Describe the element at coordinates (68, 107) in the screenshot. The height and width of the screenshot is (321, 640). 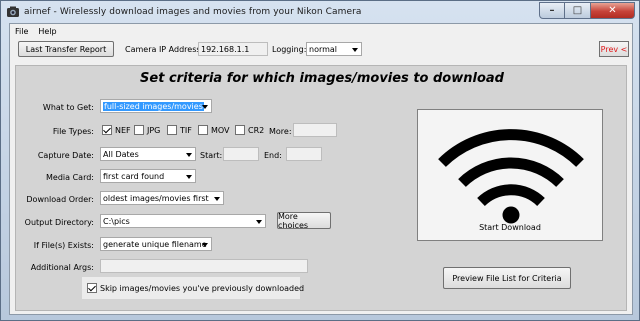
I see `what-to-get-label: What to Get:` at that location.